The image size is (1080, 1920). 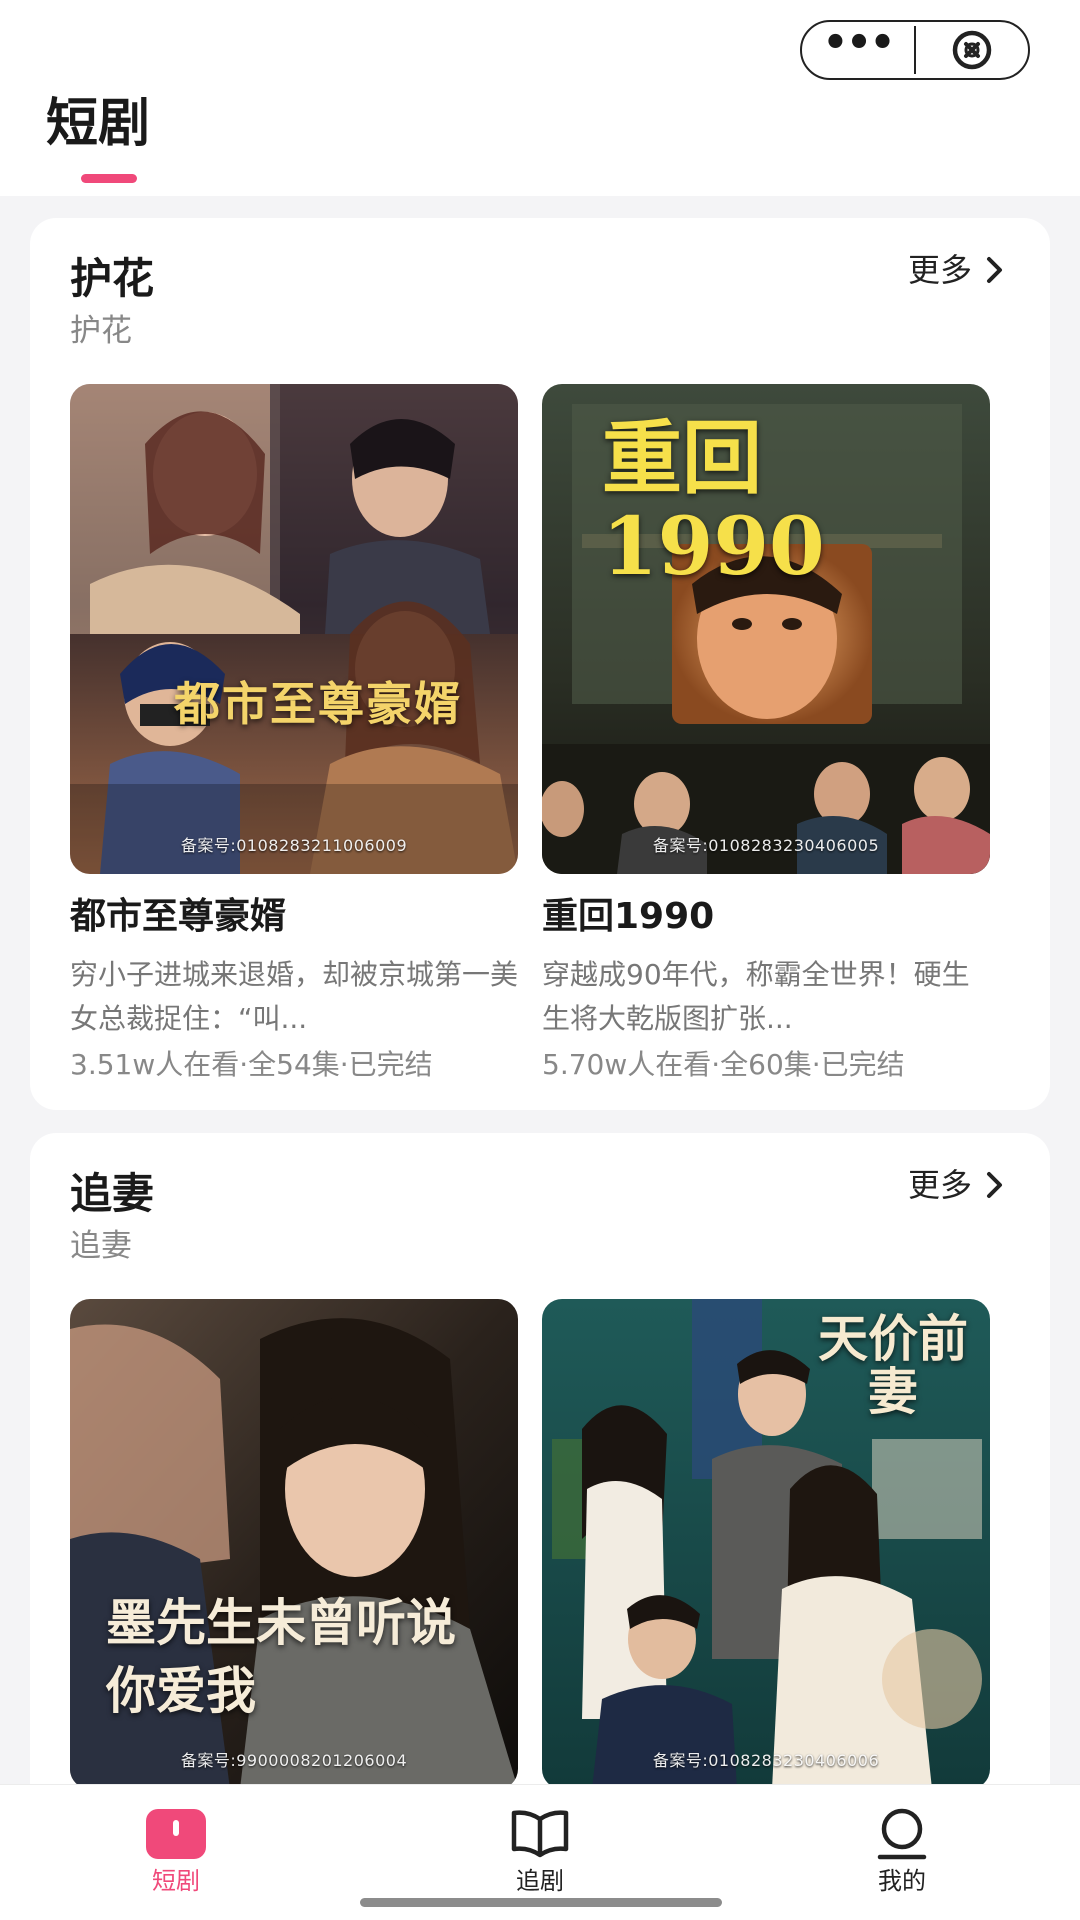 I want to click on book-icon, so click(x=540, y=1834).